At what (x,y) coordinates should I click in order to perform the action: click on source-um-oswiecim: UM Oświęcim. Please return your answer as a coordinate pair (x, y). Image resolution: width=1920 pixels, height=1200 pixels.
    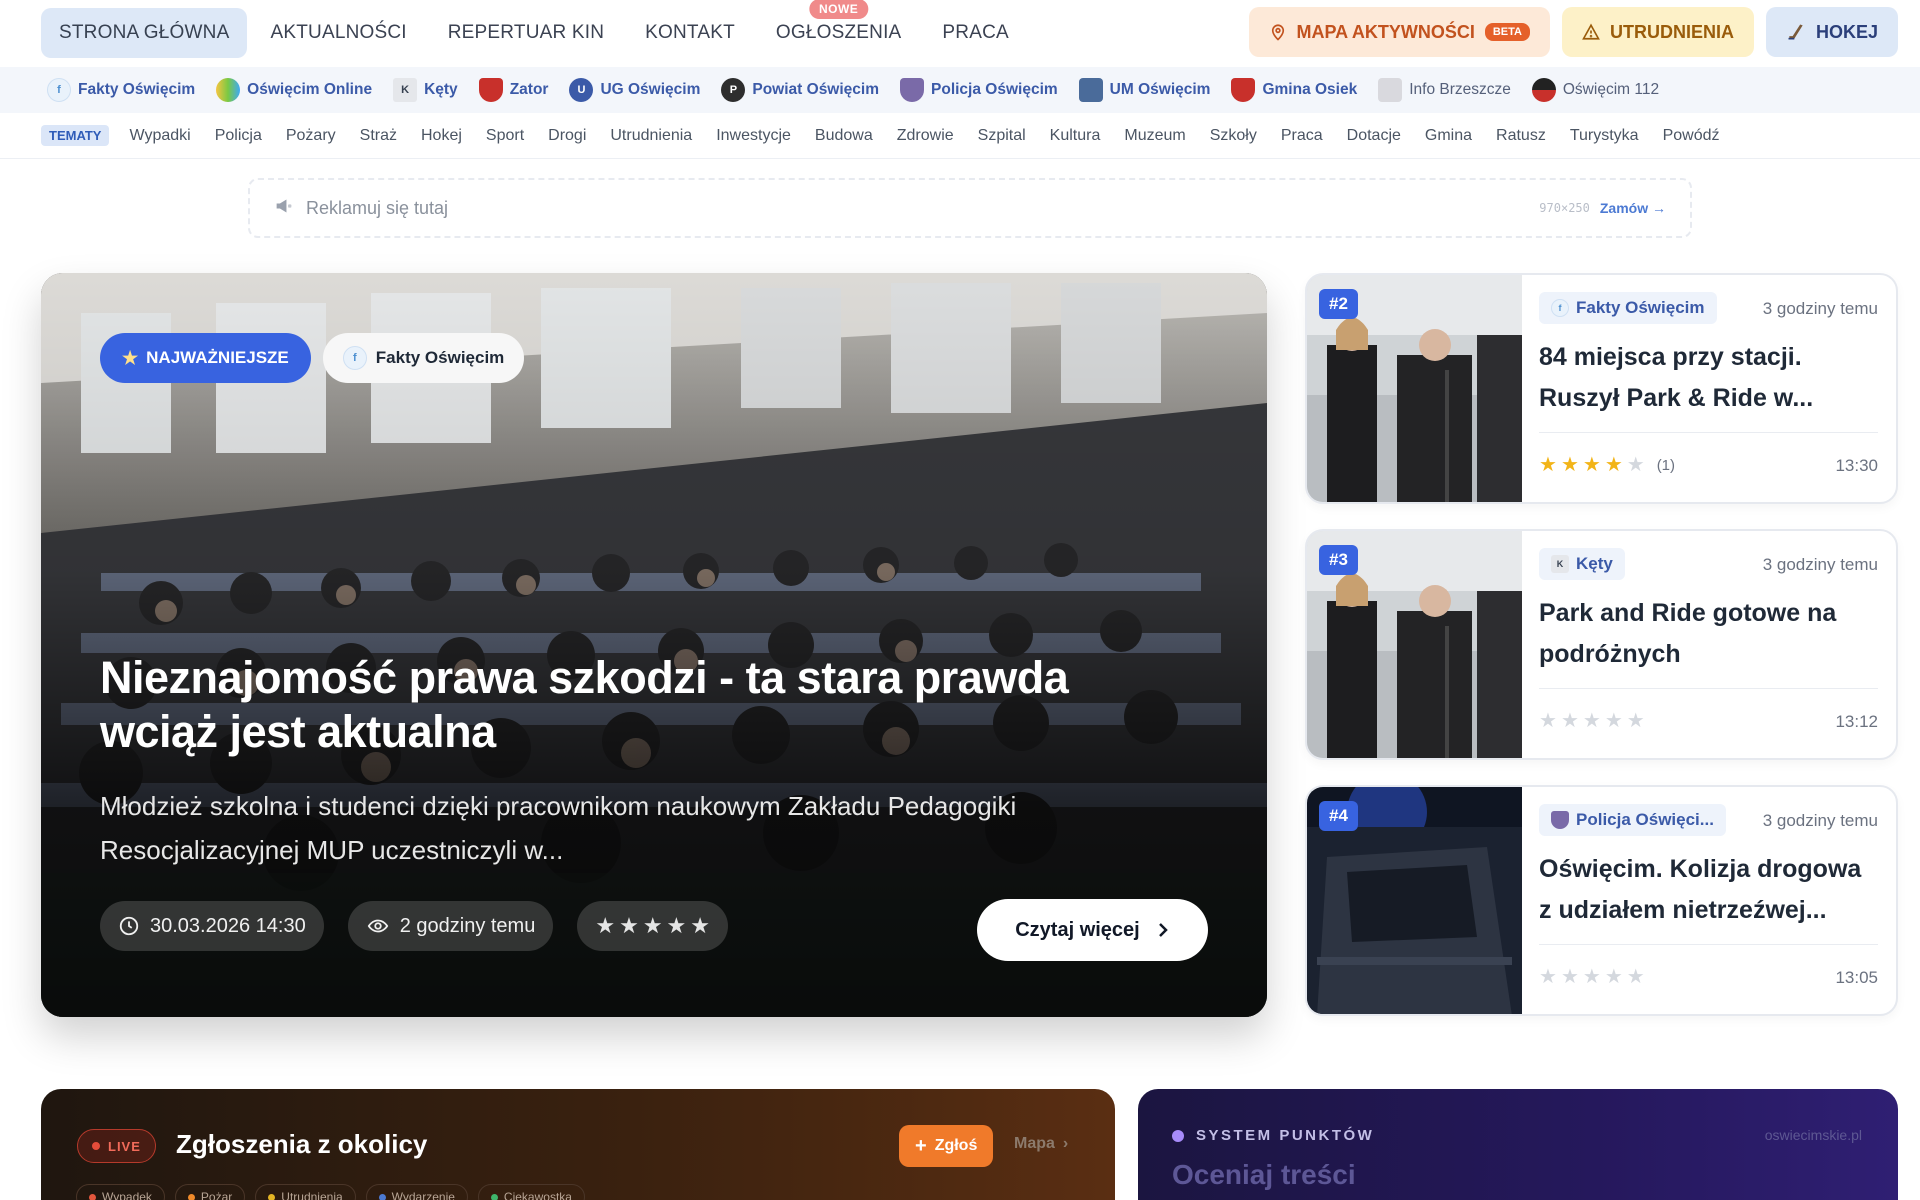
    Looking at the image, I should click on (1144, 90).